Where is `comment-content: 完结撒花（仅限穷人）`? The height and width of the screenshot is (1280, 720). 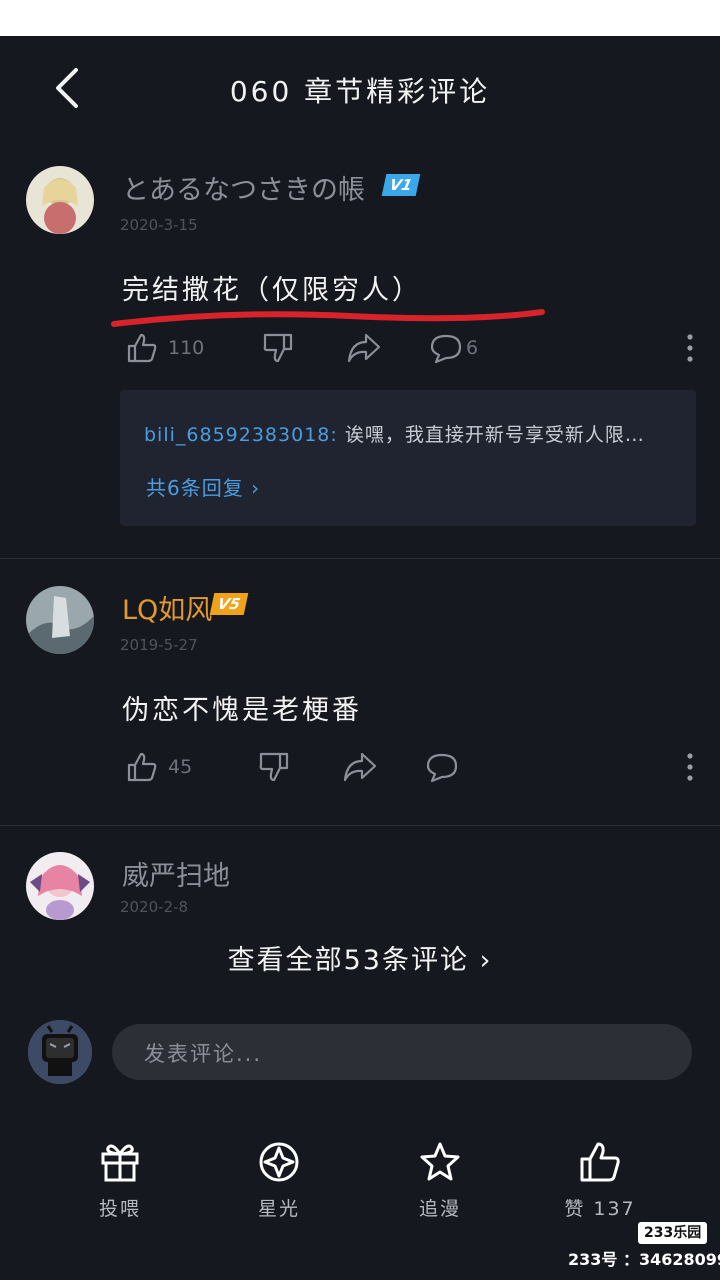 comment-content: 完结撒花（仅限穷人） is located at coordinates (272, 290).